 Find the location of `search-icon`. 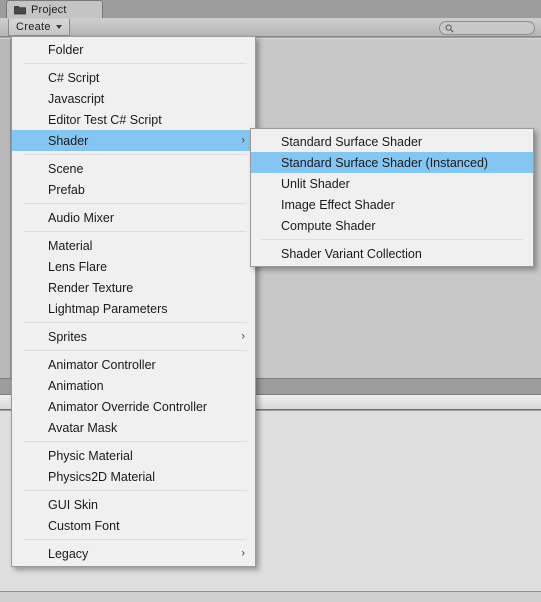

search-icon is located at coordinates (449, 28).